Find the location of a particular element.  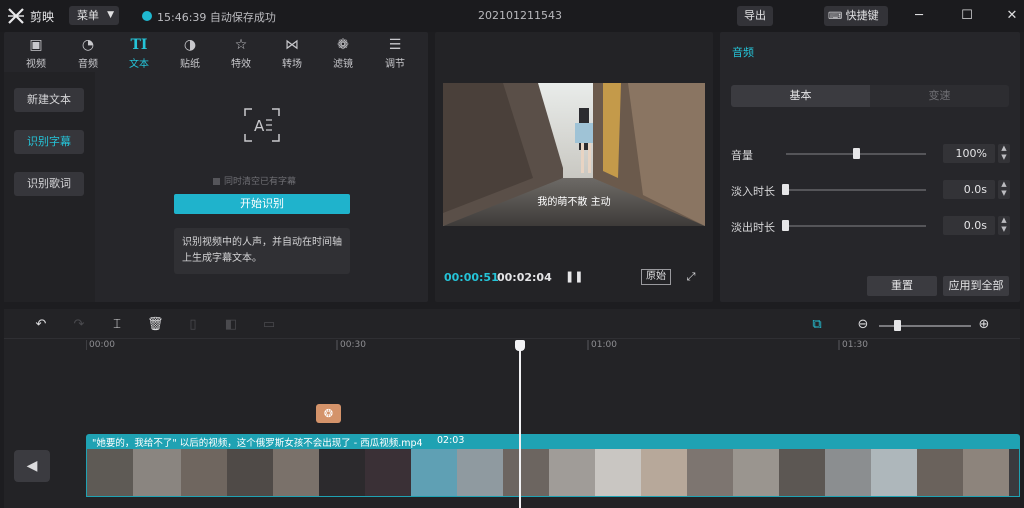

fadeout-value: 0.0s is located at coordinates (969, 225).